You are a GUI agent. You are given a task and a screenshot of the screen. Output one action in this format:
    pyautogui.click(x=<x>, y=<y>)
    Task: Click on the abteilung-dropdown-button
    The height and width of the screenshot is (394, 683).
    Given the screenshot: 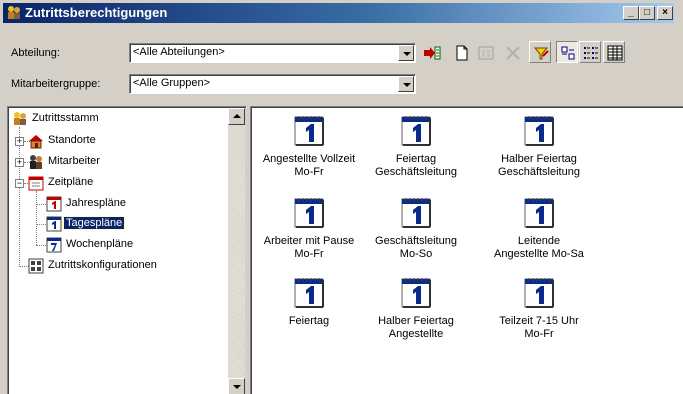 What is the action you would take?
    pyautogui.click(x=406, y=53)
    